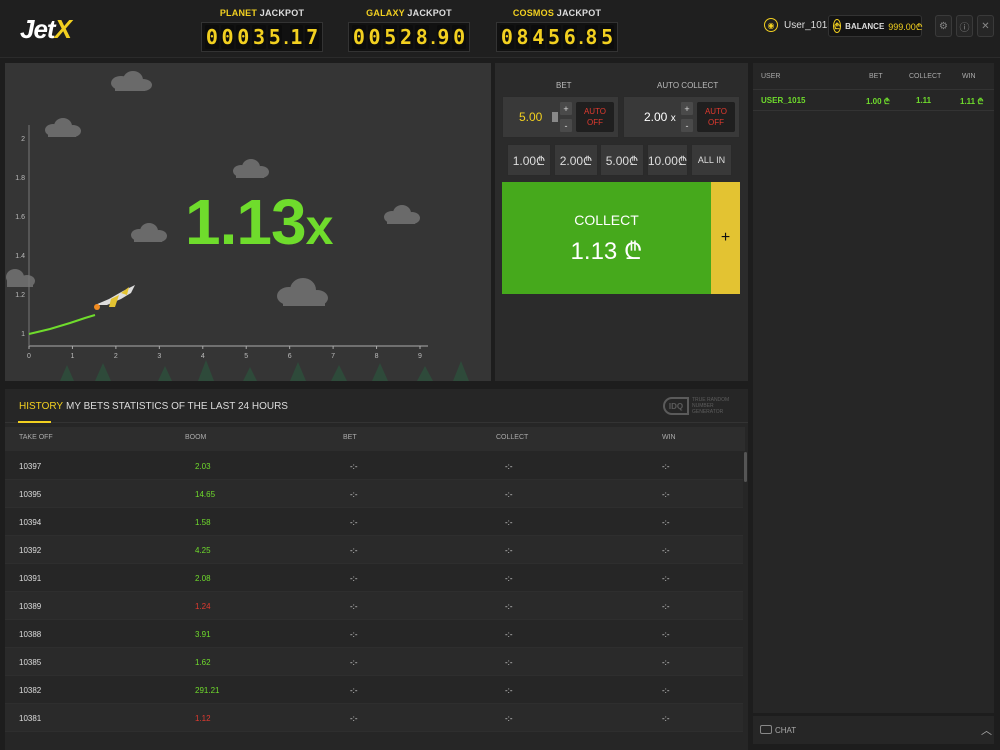 This screenshot has height=750, width=1000. Describe the element at coordinates (576, 160) in the screenshot. I see `chip-2: 2.00₾` at that location.